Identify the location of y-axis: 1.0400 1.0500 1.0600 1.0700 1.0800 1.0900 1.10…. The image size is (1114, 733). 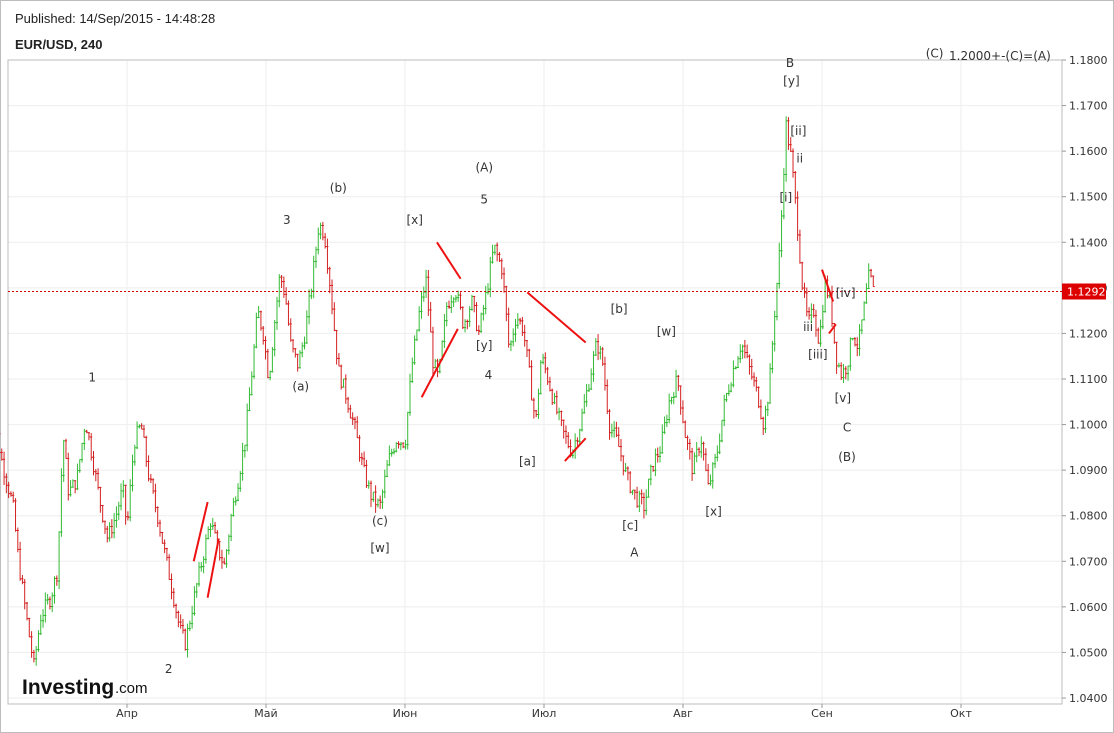
(1085, 379).